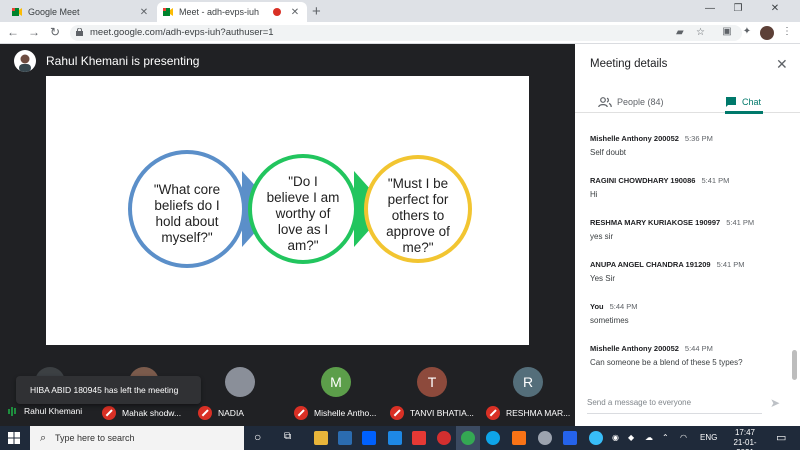  What do you see at coordinates (34, 32) in the screenshot?
I see `forward-icon: →` at bounding box center [34, 32].